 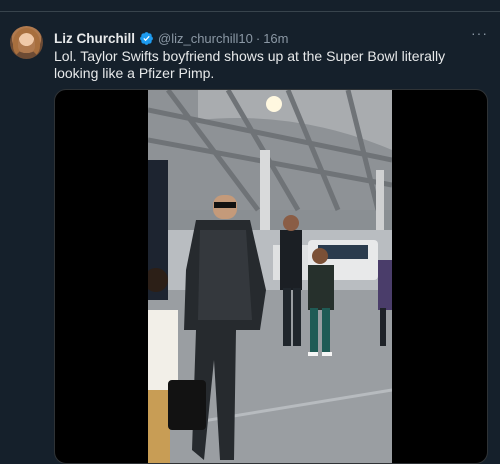 What do you see at coordinates (26, 42) in the screenshot?
I see `author-avatar` at bounding box center [26, 42].